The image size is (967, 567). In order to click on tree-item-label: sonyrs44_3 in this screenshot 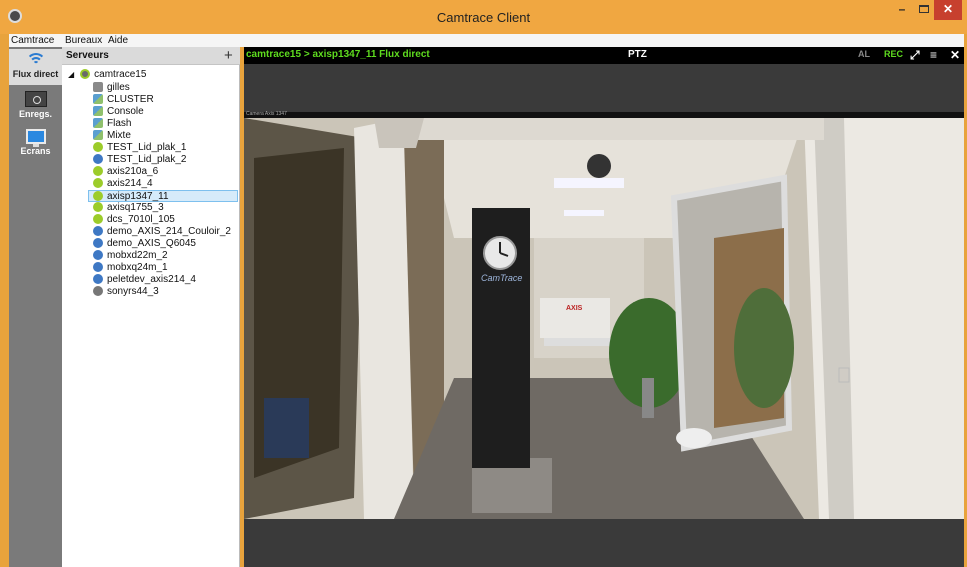, I will do `click(133, 291)`.